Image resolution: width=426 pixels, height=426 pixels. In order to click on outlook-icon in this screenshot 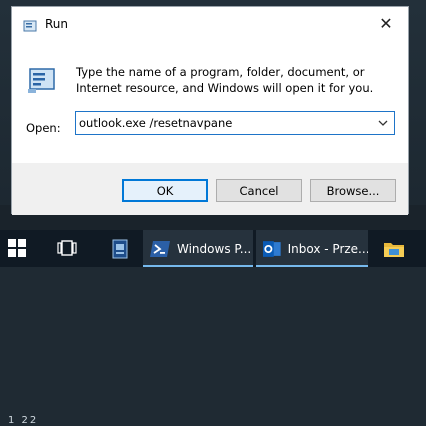, I will do `click(271, 248)`.